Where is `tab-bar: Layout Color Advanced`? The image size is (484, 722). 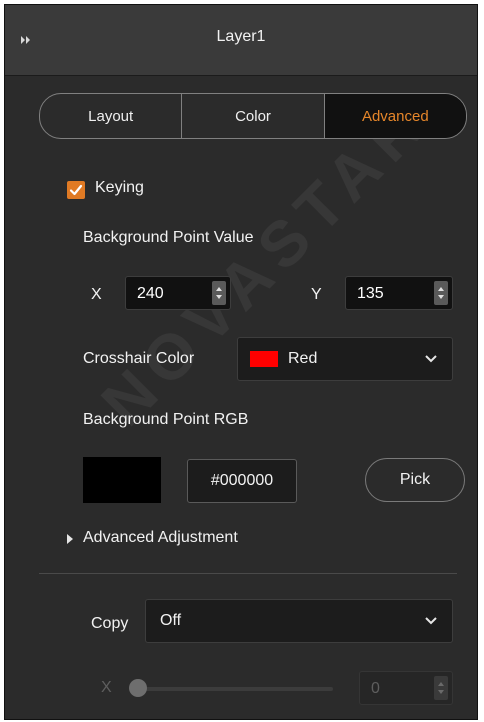 tab-bar: Layout Color Advanced is located at coordinates (253, 116).